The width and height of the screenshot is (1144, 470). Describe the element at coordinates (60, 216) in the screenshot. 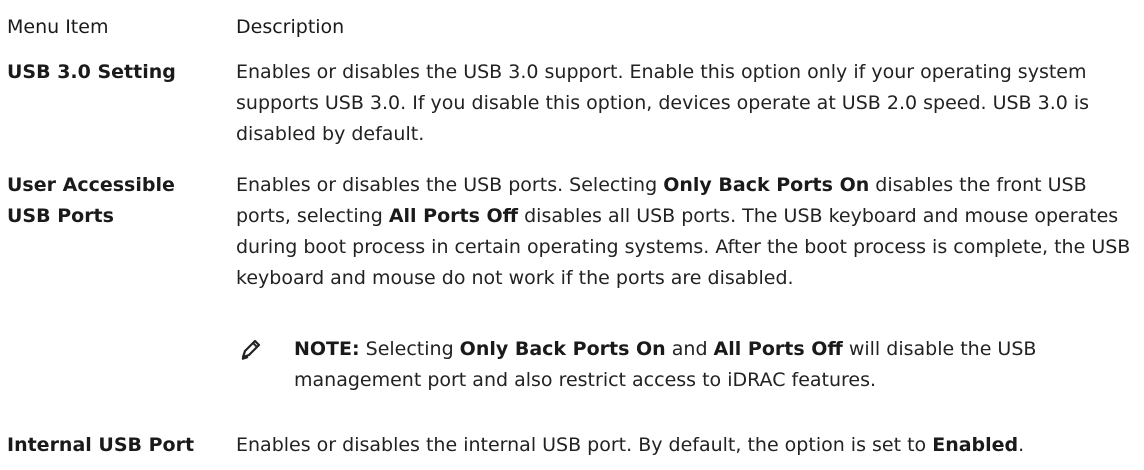

I see `menu-item-line: USB Ports` at that location.